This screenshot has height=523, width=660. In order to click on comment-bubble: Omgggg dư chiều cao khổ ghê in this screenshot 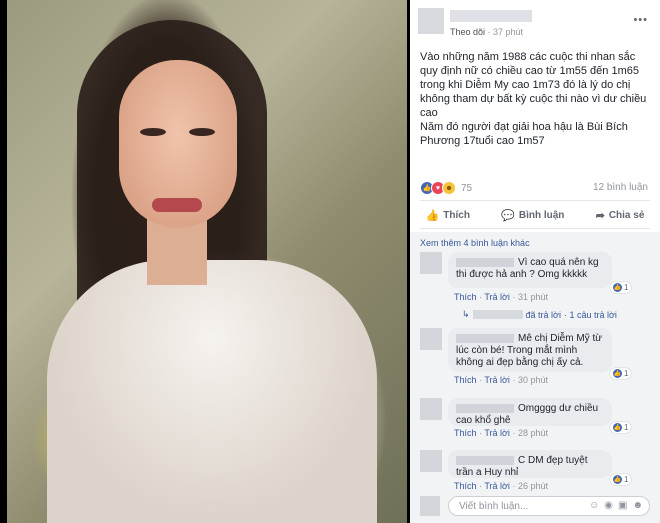, I will do `click(530, 412)`.